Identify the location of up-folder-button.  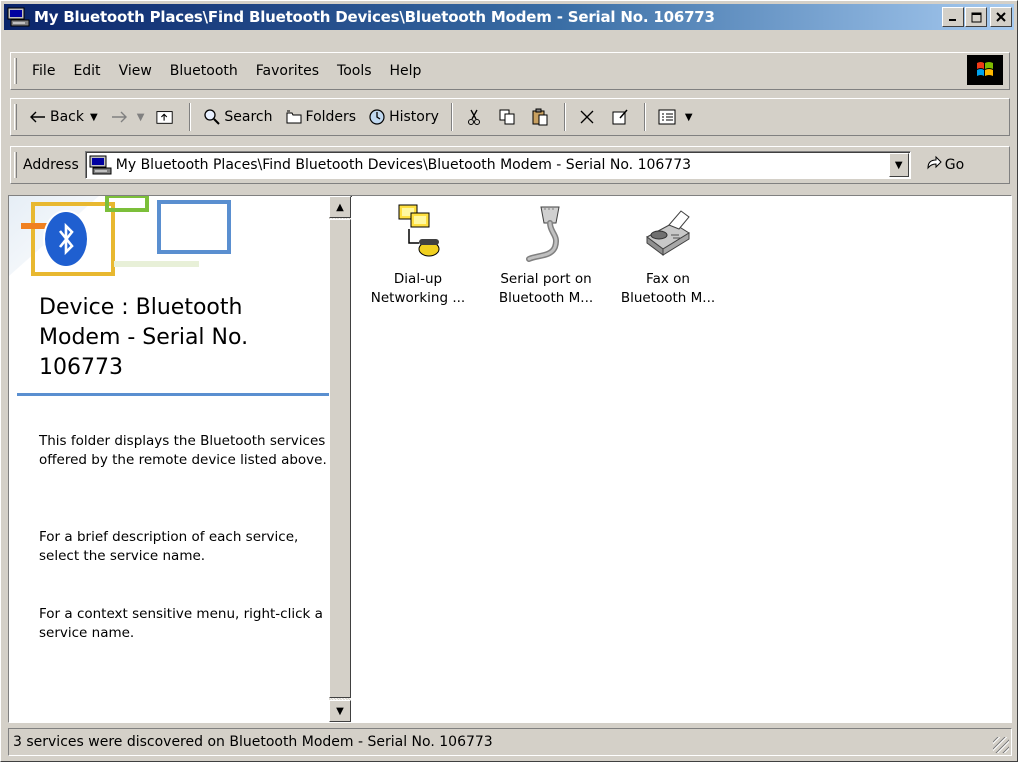
(166, 117).